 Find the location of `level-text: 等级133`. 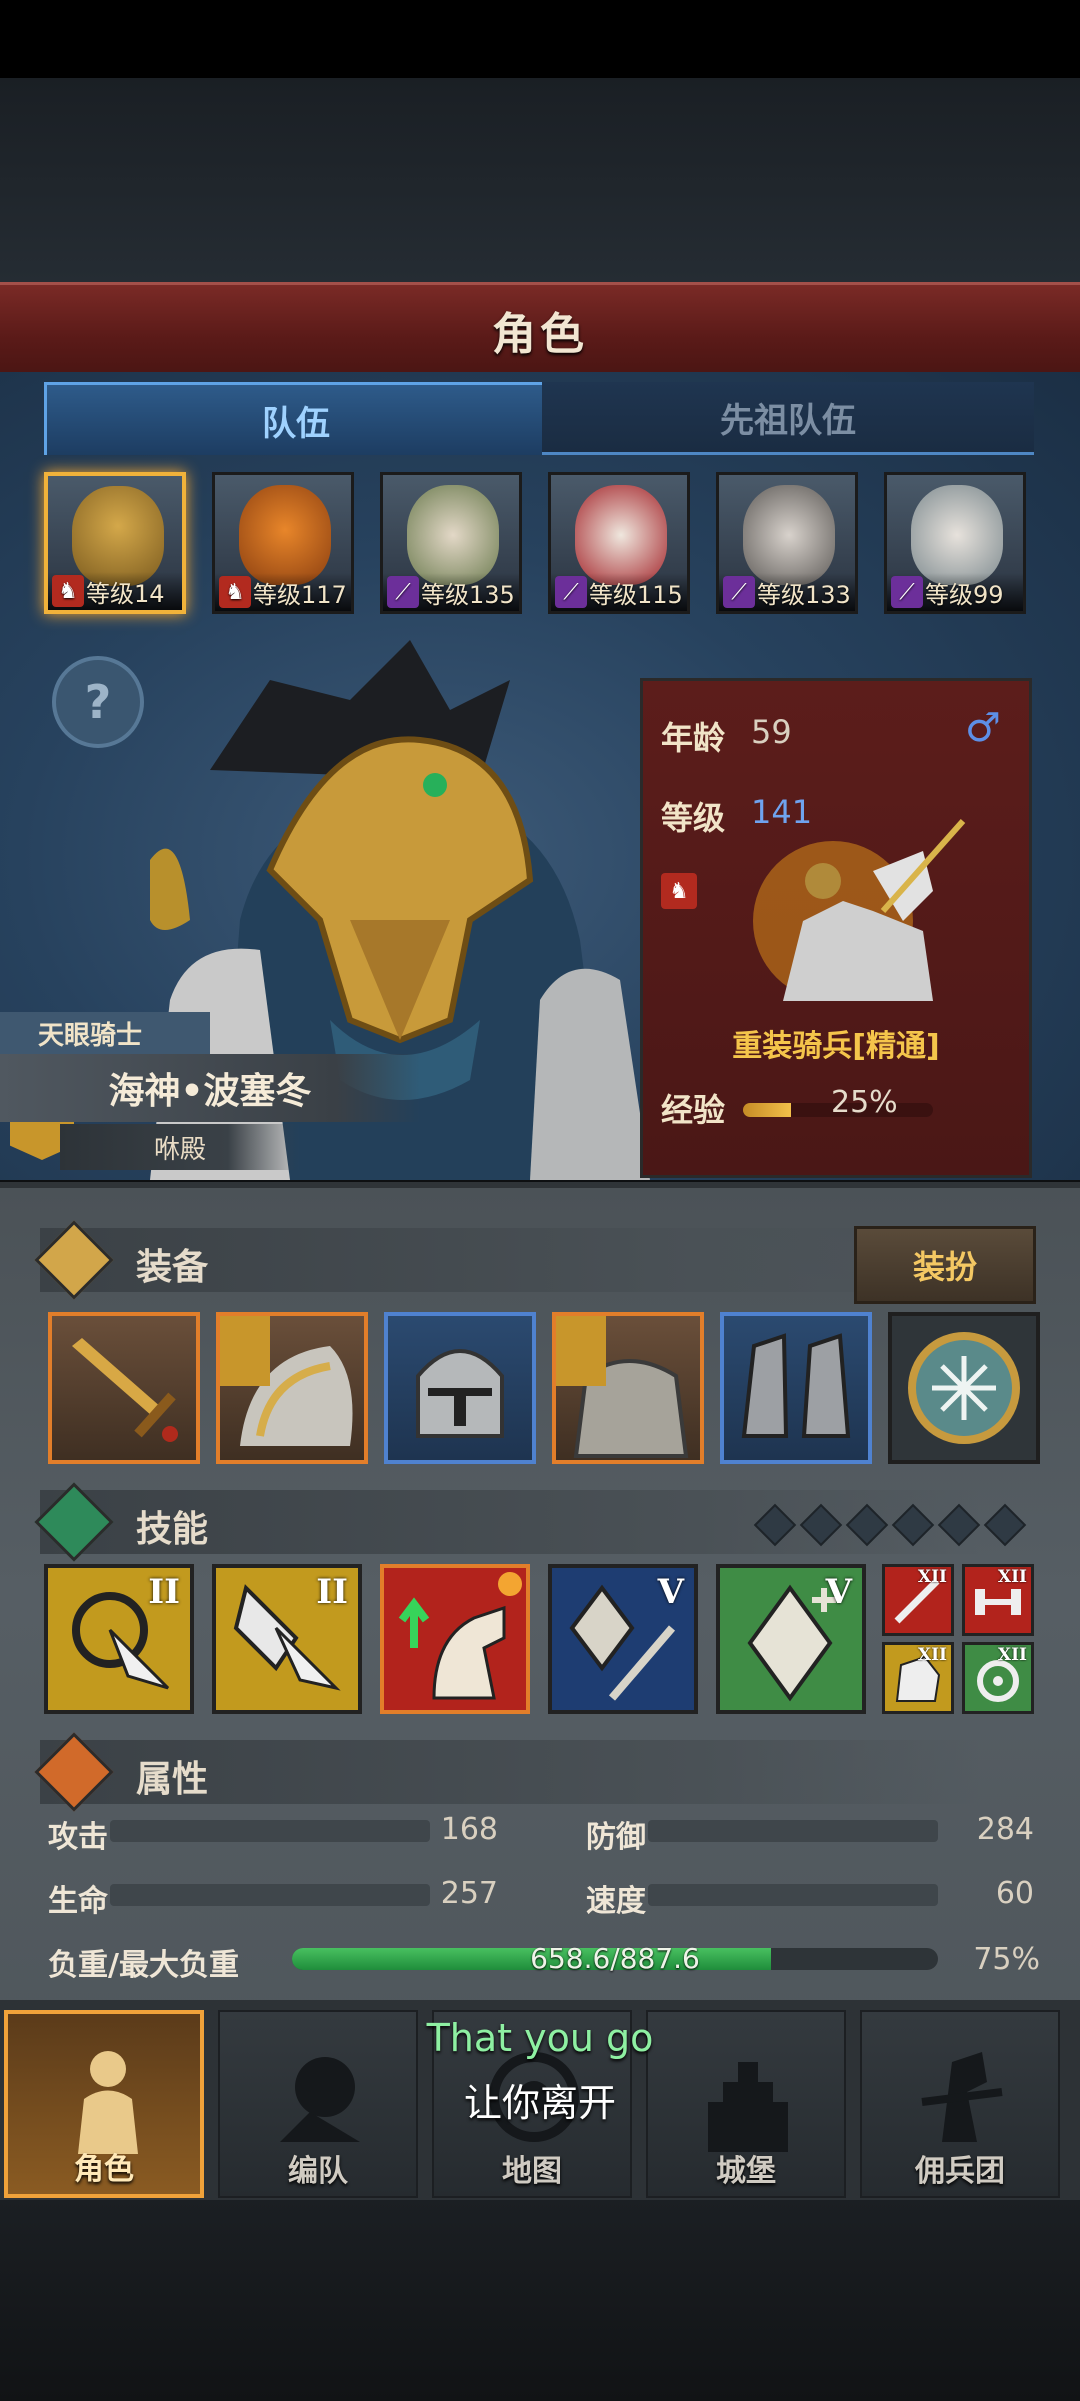

level-text: 等级133 is located at coordinates (804, 594).